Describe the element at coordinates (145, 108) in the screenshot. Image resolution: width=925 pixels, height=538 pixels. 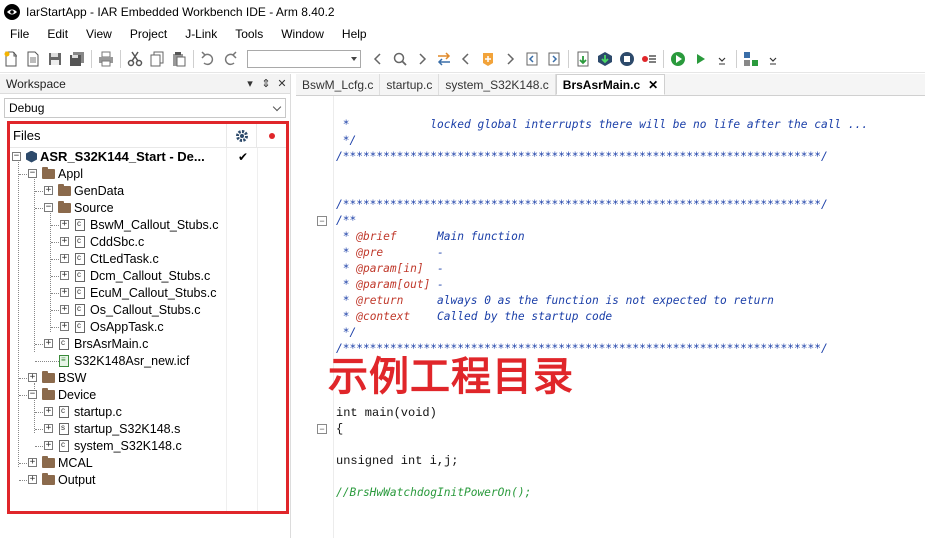
I see `configuration-select: Debug` at that location.